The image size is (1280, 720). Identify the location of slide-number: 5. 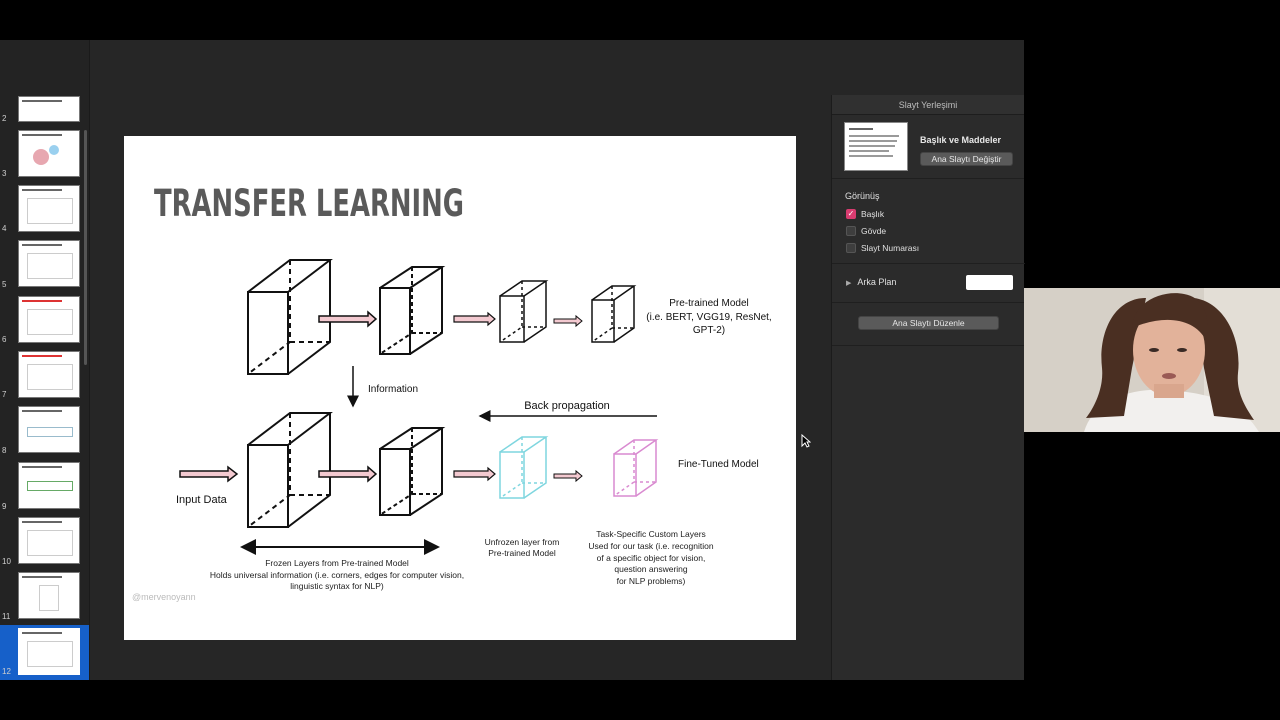
(4, 284).